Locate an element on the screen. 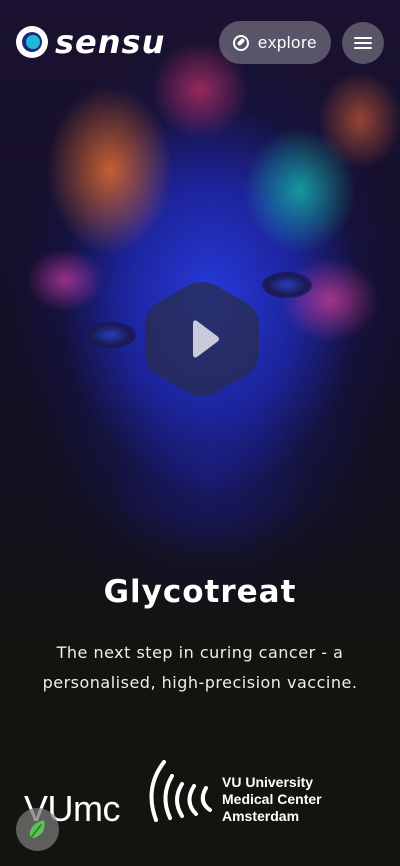 The width and height of the screenshot is (400, 866). subtitle-line-2: personalised, high-precision vaccine. is located at coordinates (200, 682).